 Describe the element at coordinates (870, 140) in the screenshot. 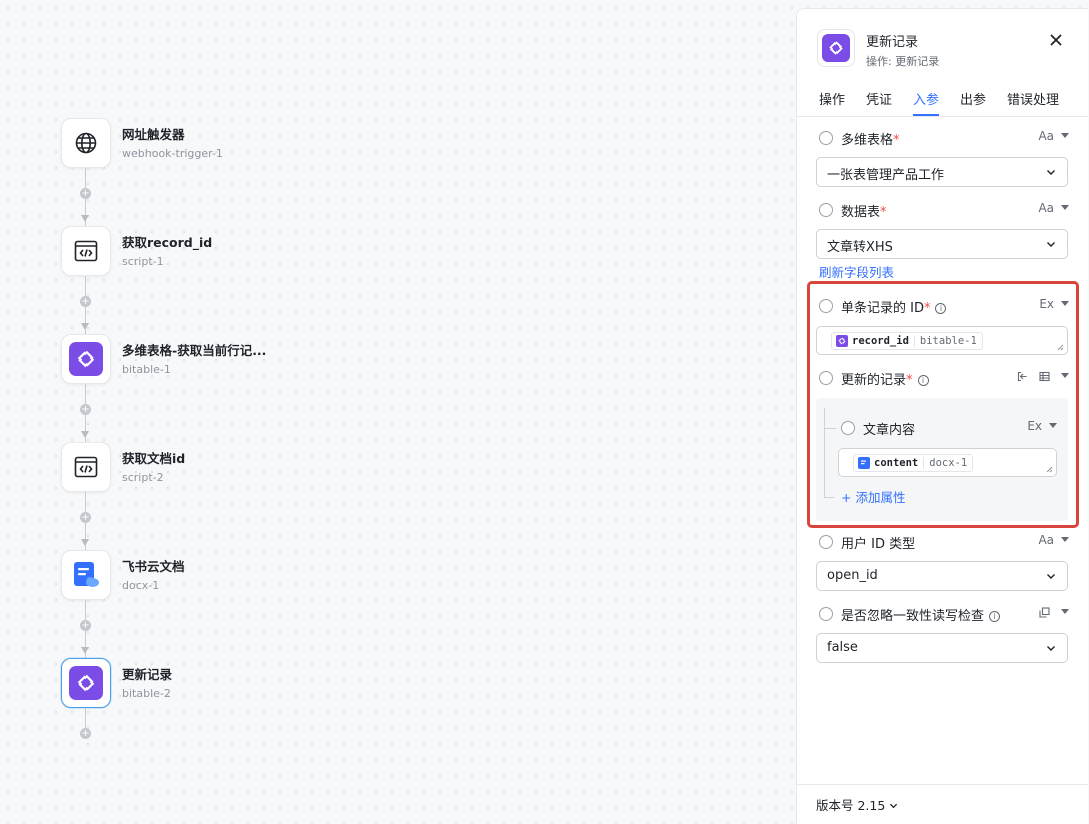

I see `field-label: 多维表格*` at that location.